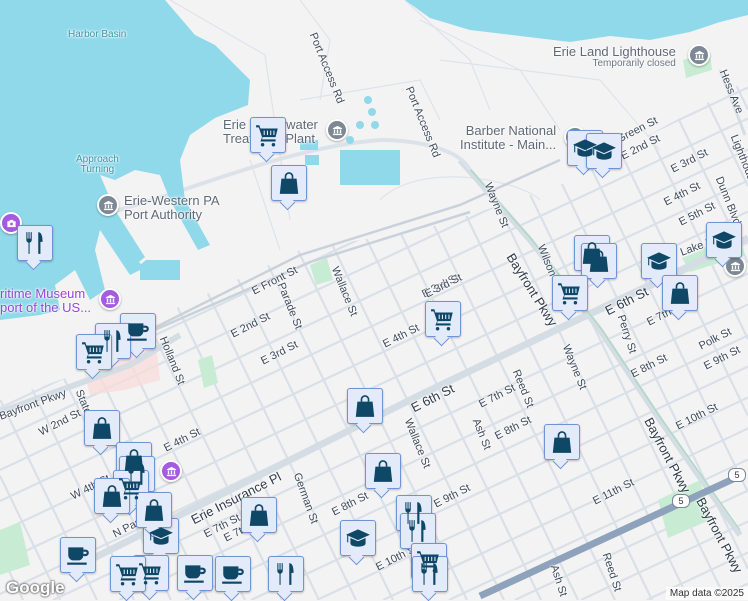  I want to click on port-authority-label: Erie-Western PA Port Authority, so click(172, 207).